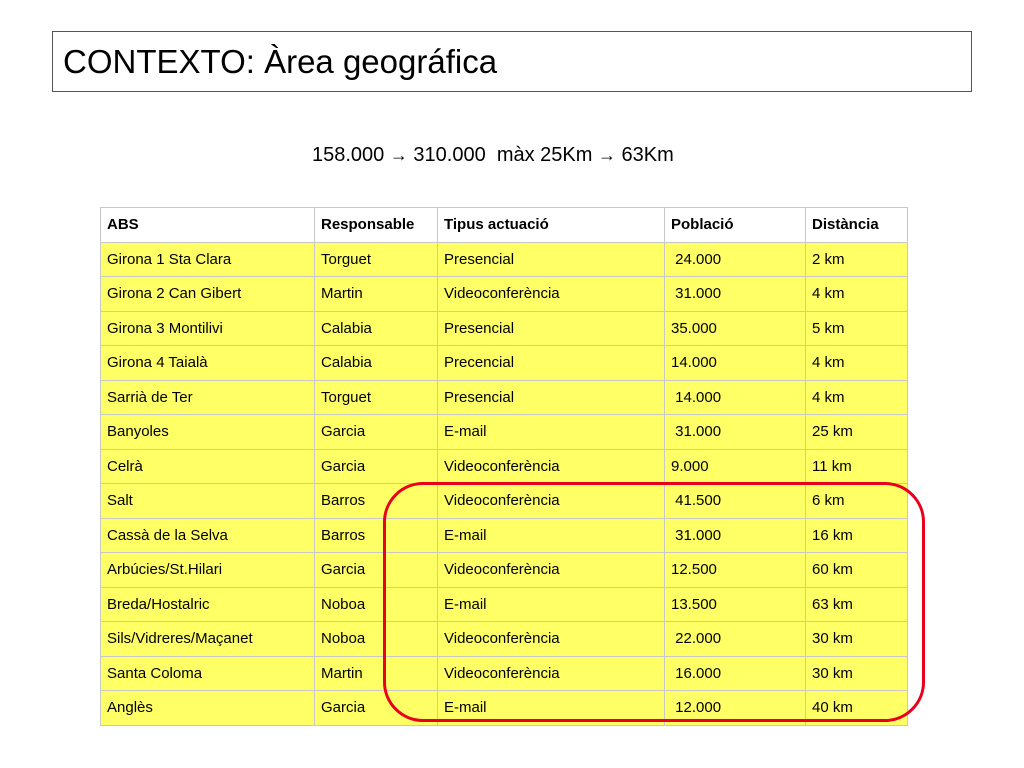 The width and height of the screenshot is (1024, 768). I want to click on cell-abs: Girona 2 Can Gibert, so click(207, 294).